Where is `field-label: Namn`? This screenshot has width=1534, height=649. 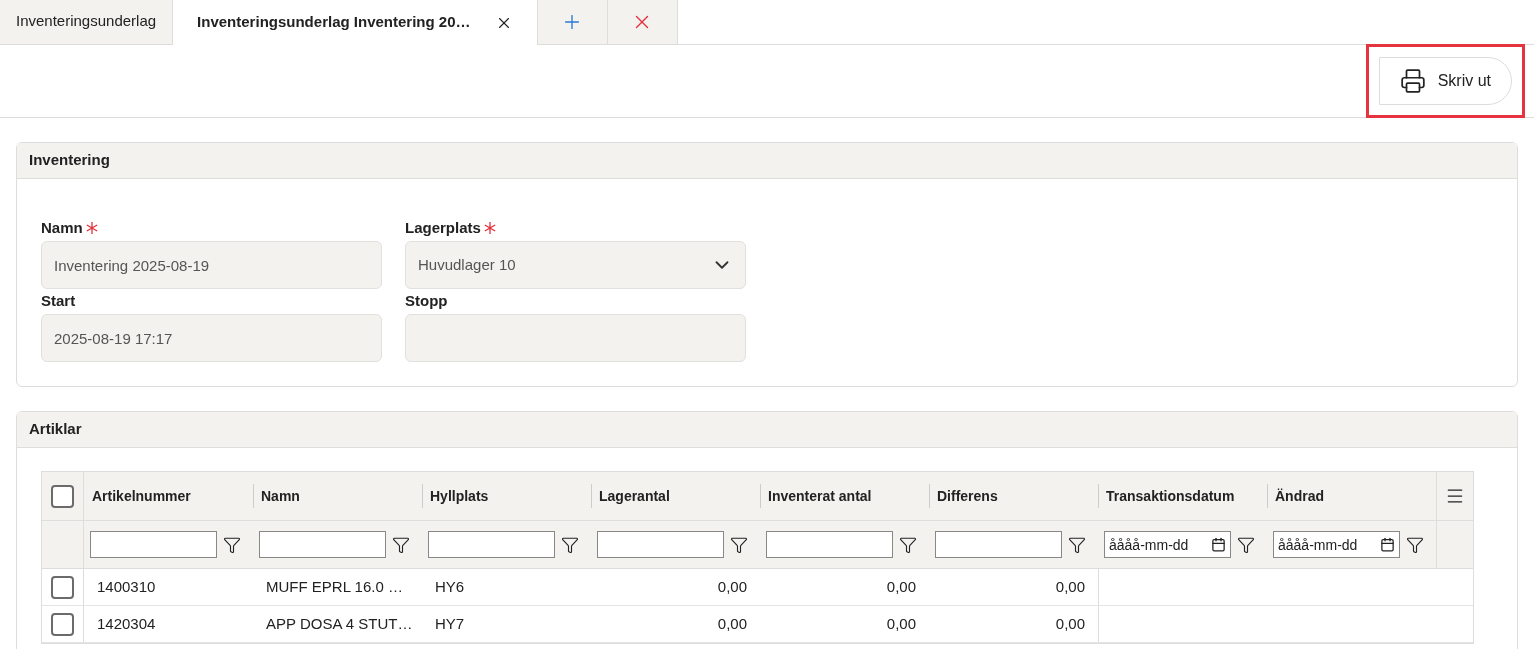 field-label: Namn is located at coordinates (62, 227).